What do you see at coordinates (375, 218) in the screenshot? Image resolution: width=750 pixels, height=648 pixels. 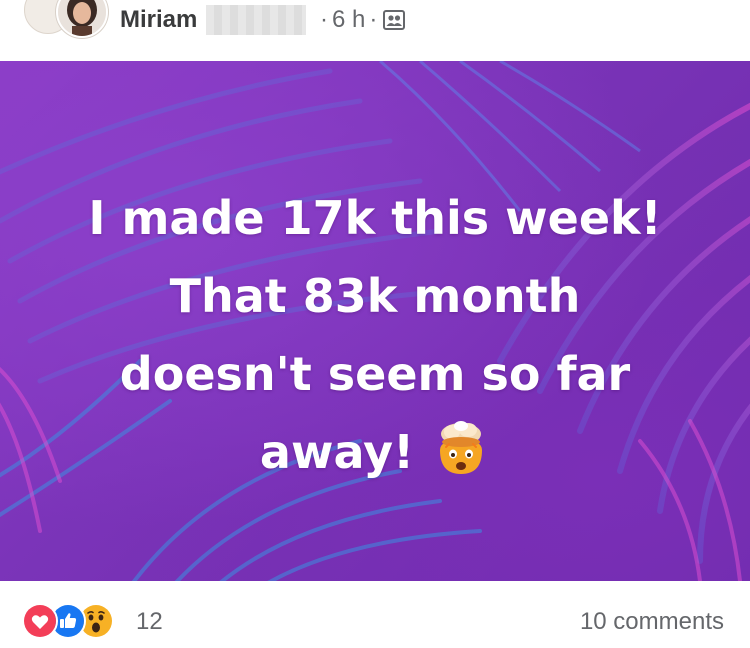 I see `post-text-line: I made 17k this week!` at bounding box center [375, 218].